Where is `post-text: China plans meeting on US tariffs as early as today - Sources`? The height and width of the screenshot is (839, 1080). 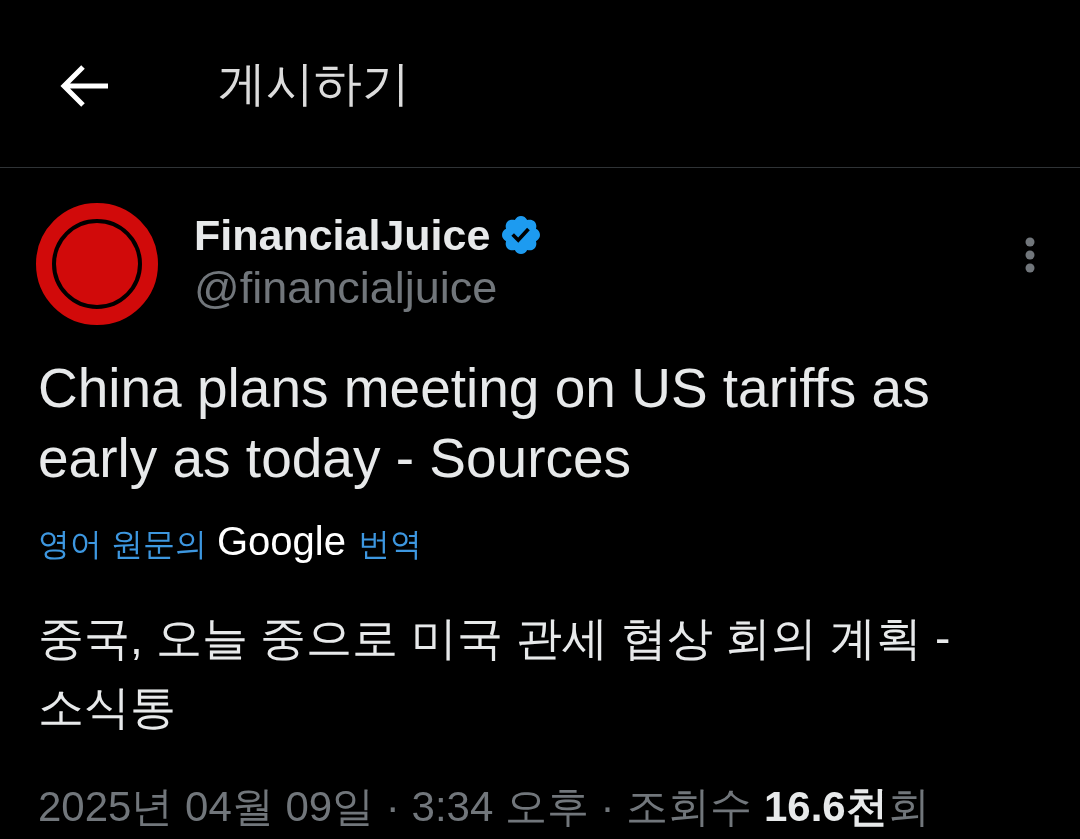 post-text: China plans meeting on US tariffs as early as today - Sources is located at coordinates (484, 423).